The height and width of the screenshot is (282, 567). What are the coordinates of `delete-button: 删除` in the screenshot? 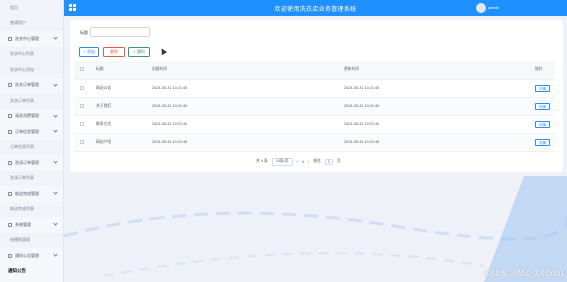 It's located at (114, 52).